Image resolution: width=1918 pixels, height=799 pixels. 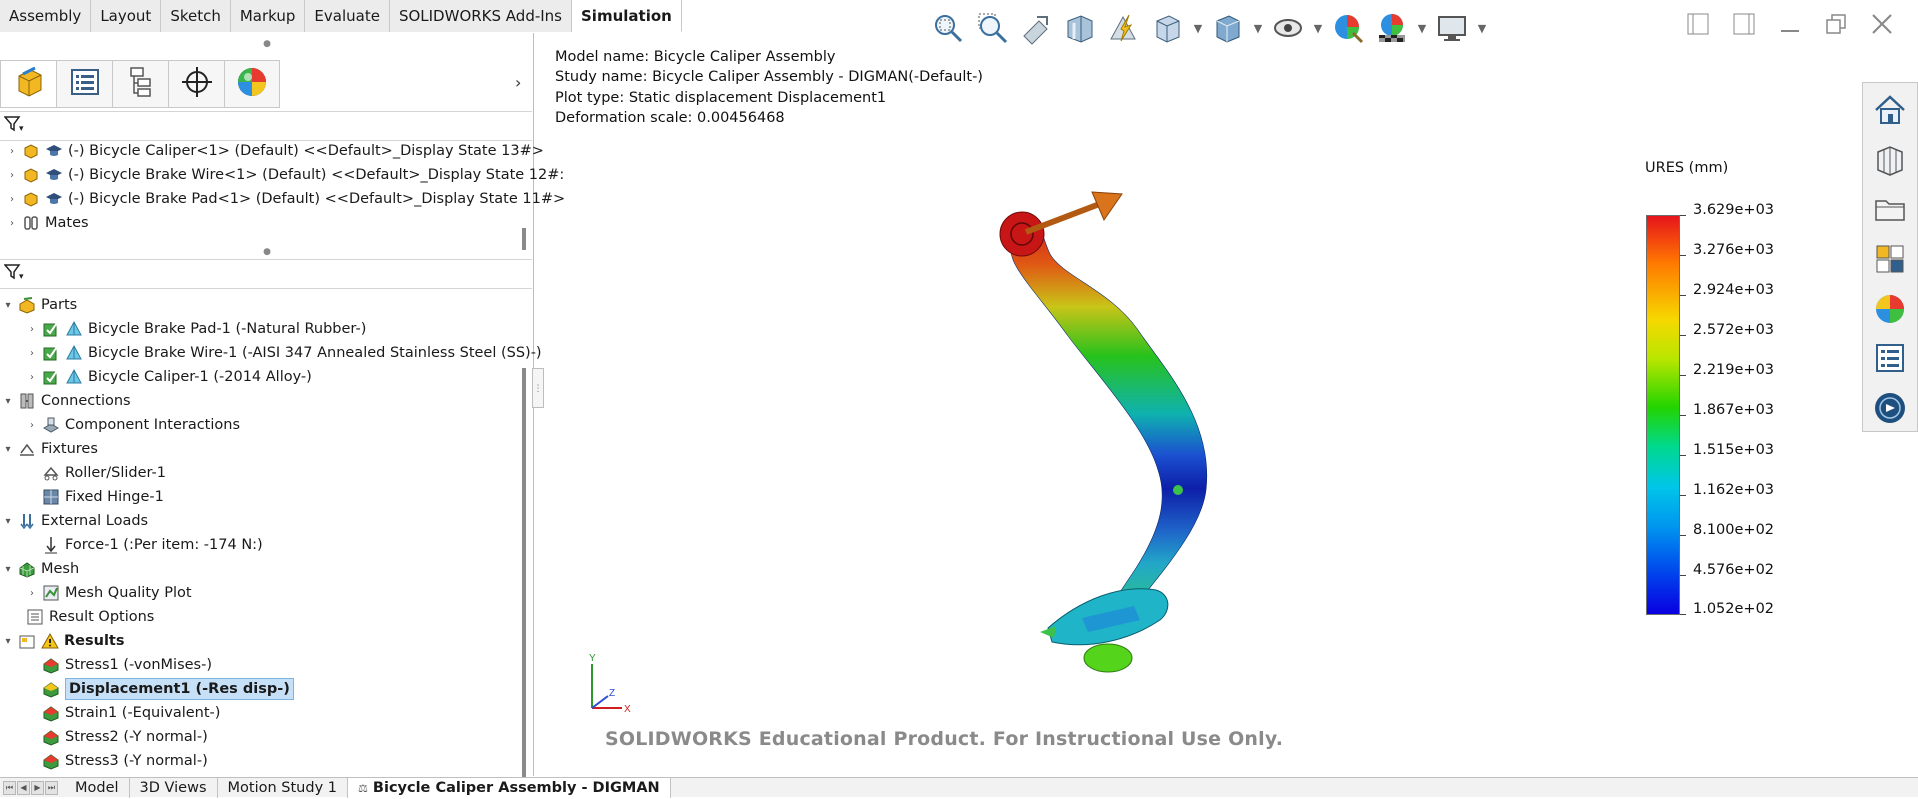 I want to click on tab-evaluate: Evaluate, so click(x=347, y=16).